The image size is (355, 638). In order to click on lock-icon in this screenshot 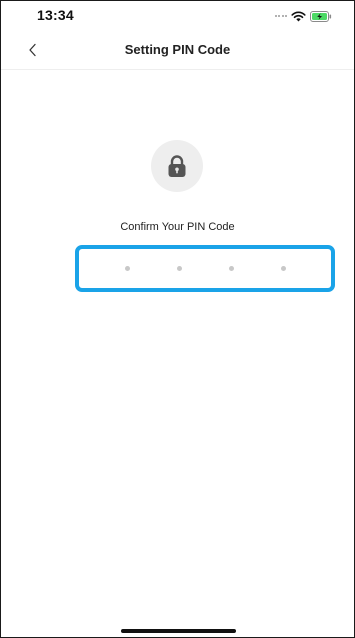, I will do `click(177, 166)`.